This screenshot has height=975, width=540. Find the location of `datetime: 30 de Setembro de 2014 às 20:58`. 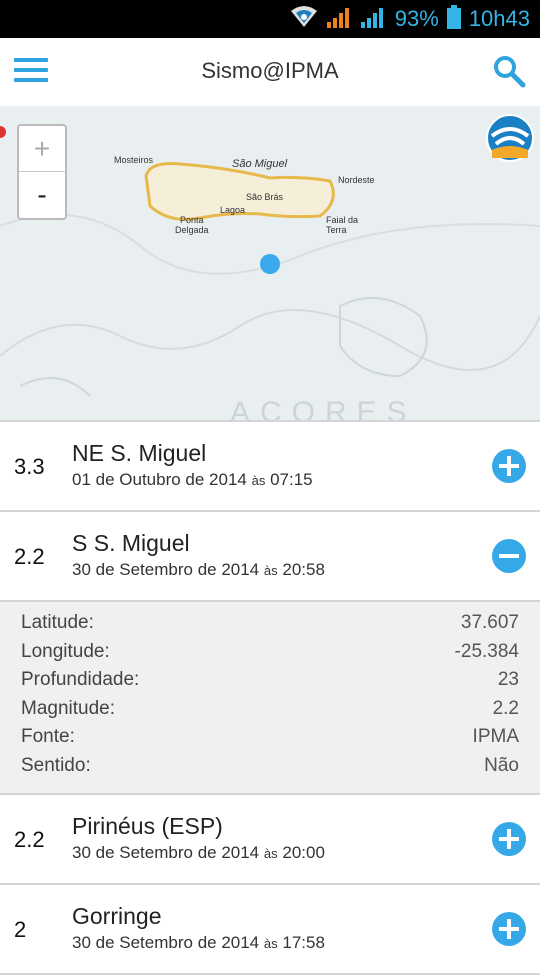

datetime: 30 de Setembro de 2014 às 20:58 is located at coordinates (198, 569).